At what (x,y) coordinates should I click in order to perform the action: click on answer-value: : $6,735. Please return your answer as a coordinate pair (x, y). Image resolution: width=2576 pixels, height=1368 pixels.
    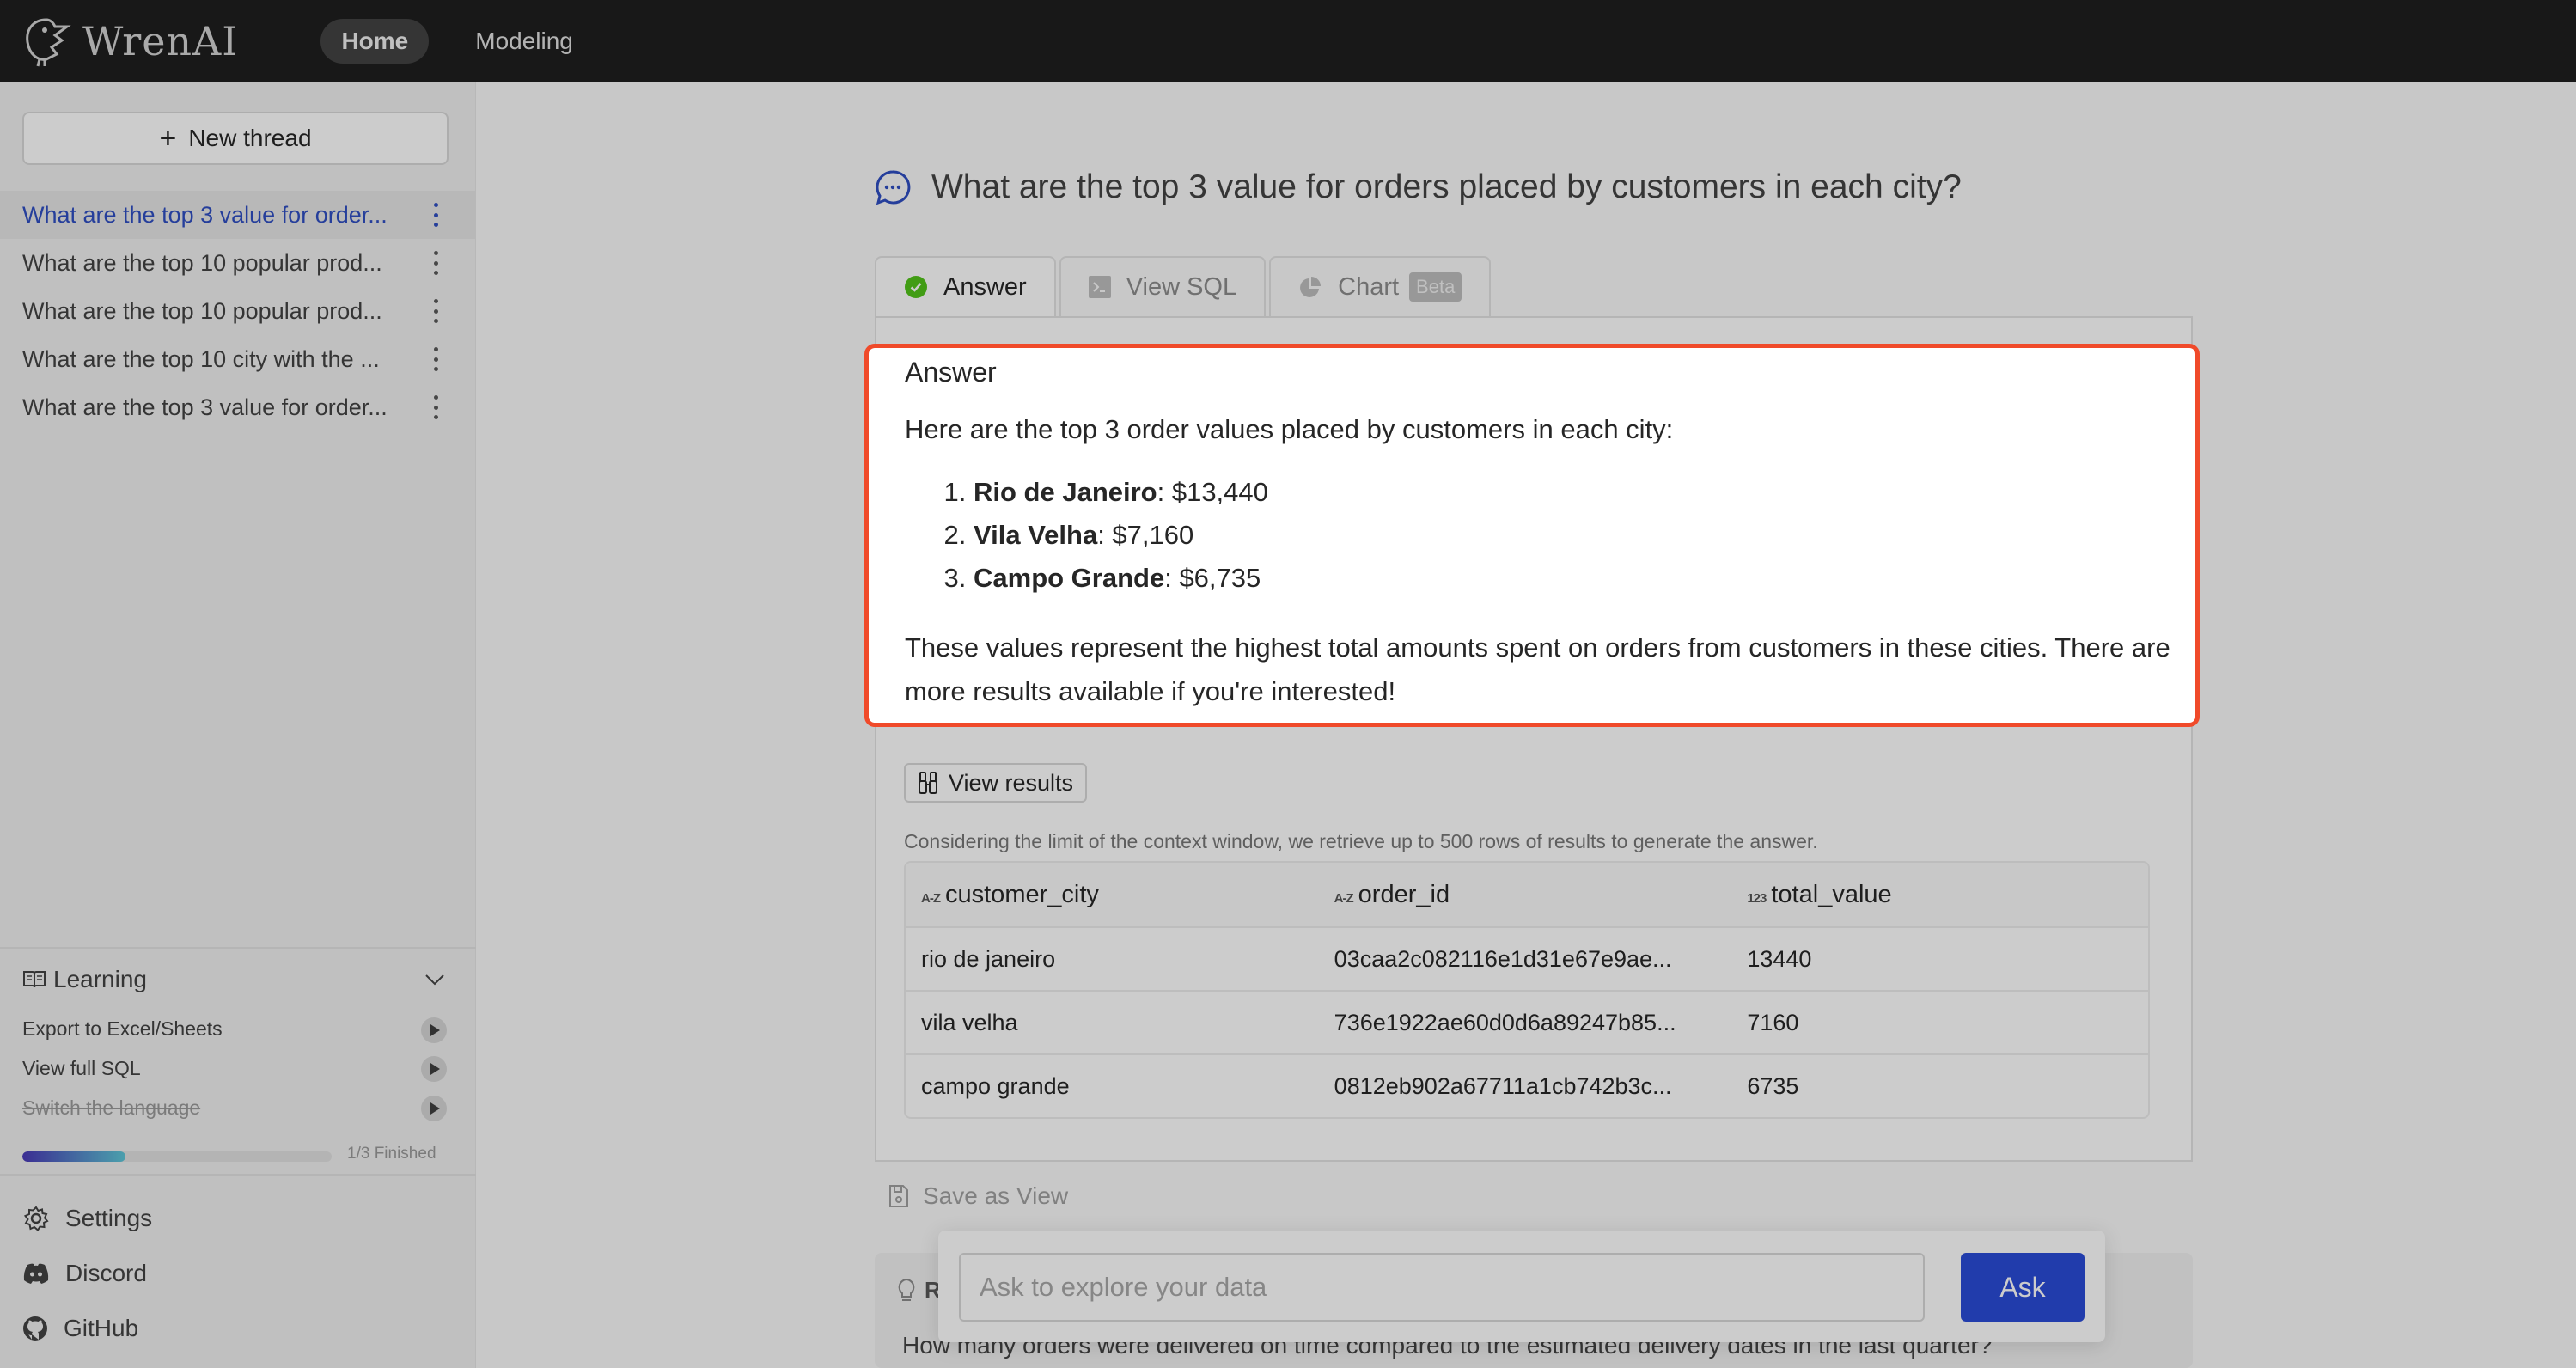
    Looking at the image, I should click on (1212, 578).